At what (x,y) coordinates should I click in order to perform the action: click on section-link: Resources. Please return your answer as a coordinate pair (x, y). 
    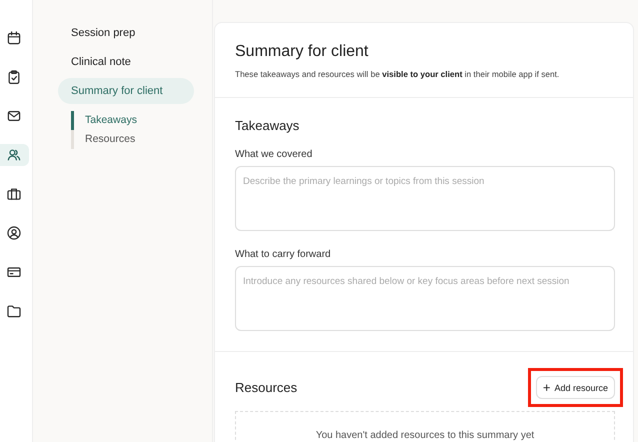
    Looking at the image, I should click on (132, 139).